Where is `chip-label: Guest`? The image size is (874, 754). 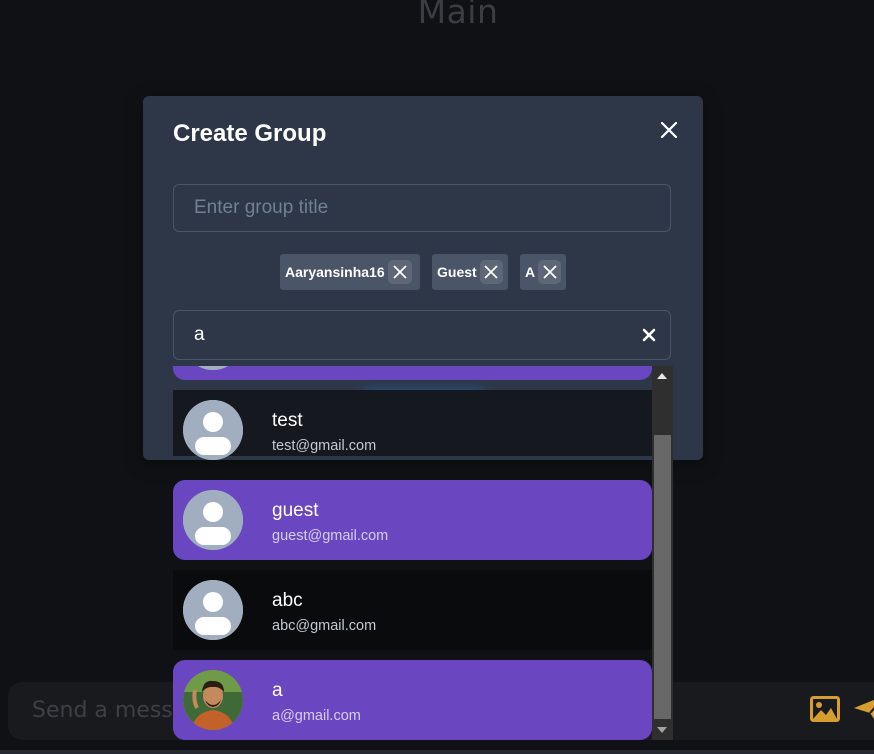 chip-label: Guest is located at coordinates (457, 272).